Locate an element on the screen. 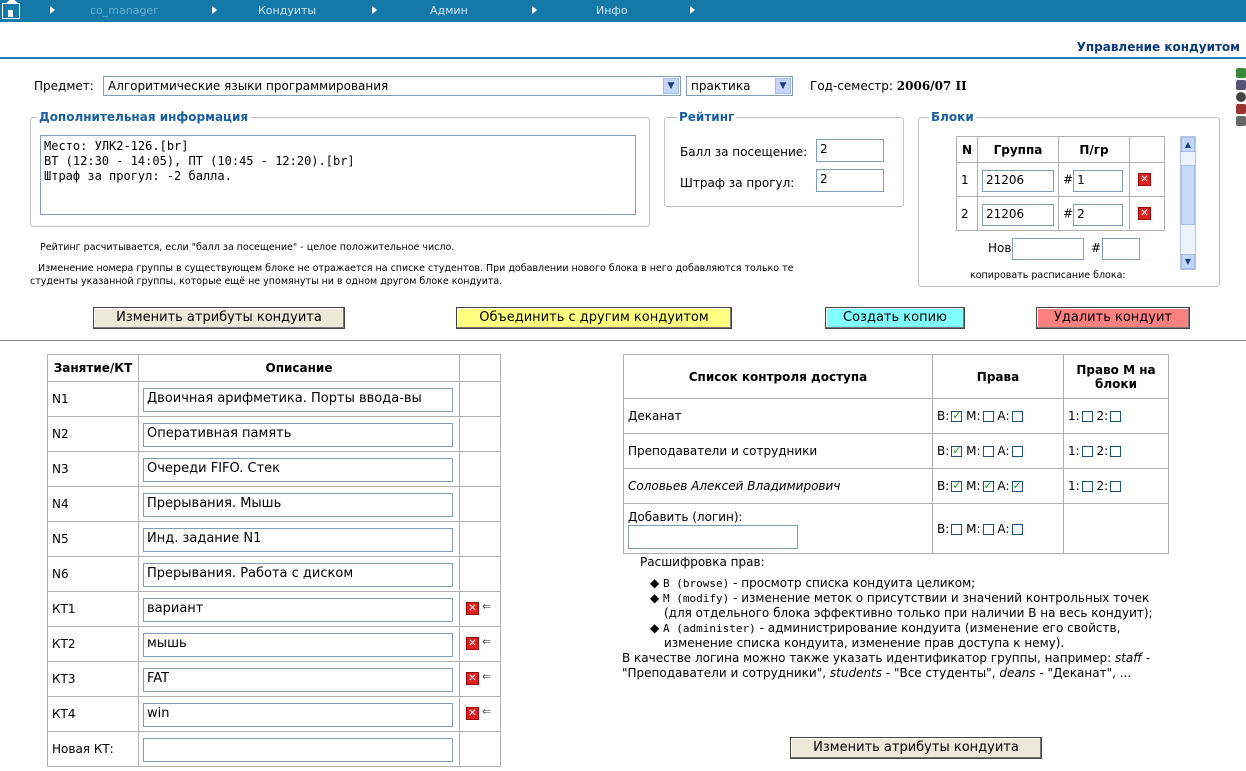 This screenshot has height=771, width=1246. chevron-down-icon: ▼ is located at coordinates (783, 86).